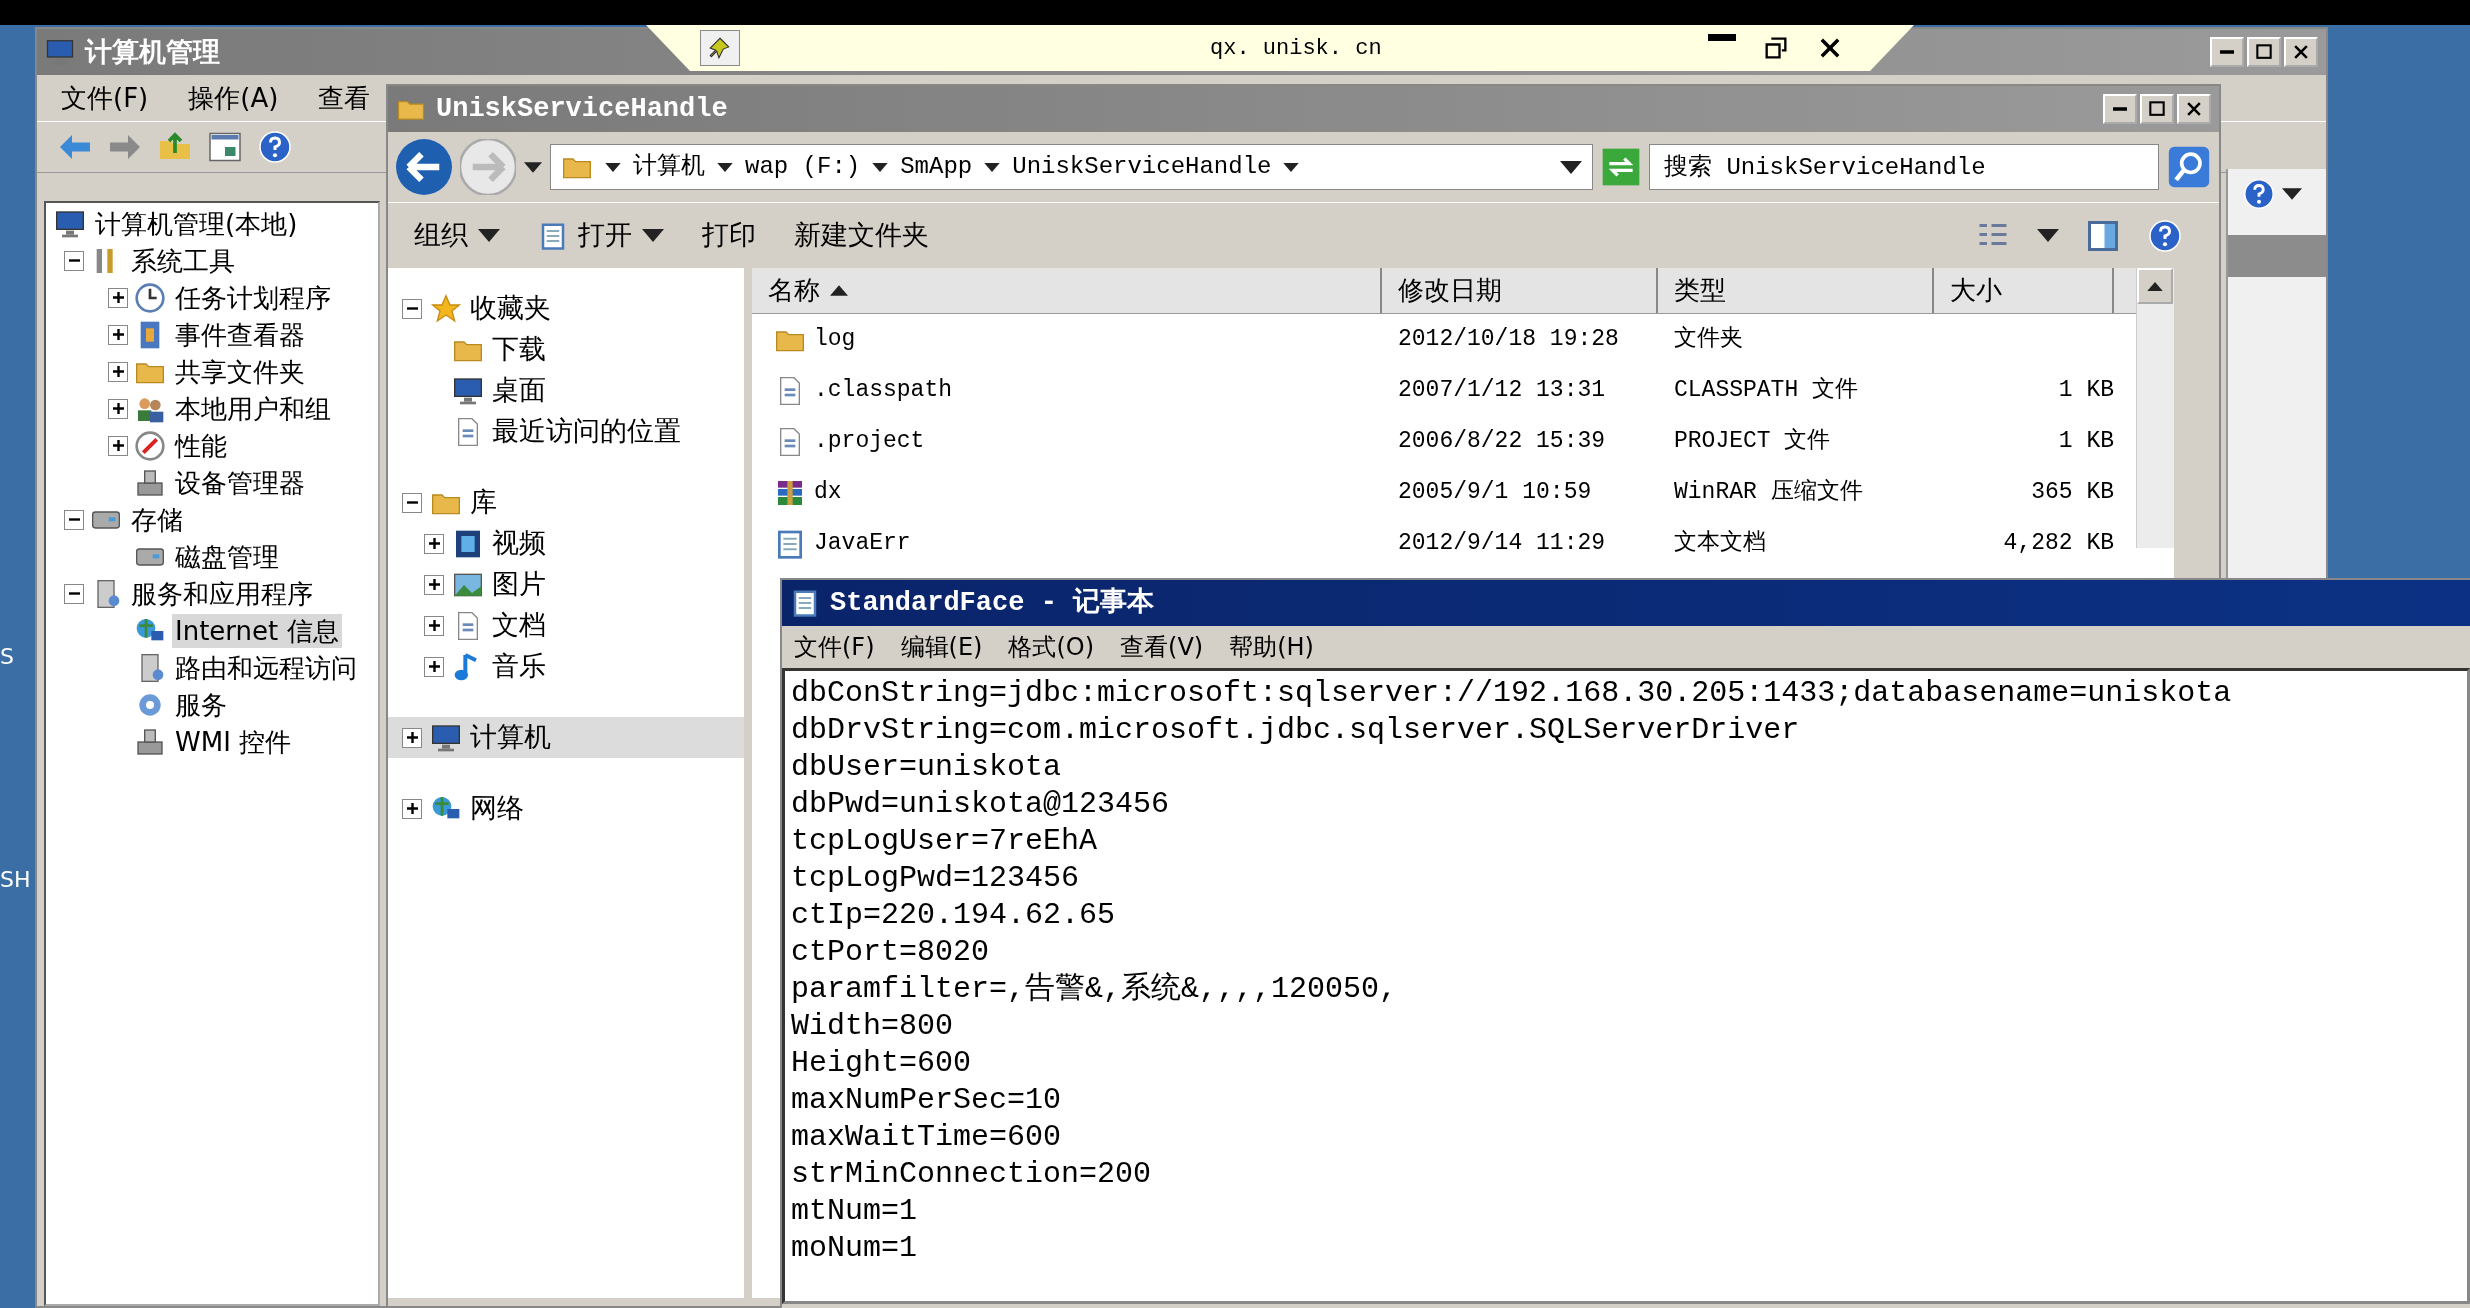  Describe the element at coordinates (497, 808) in the screenshot. I see `nav-item: 网络` at that location.